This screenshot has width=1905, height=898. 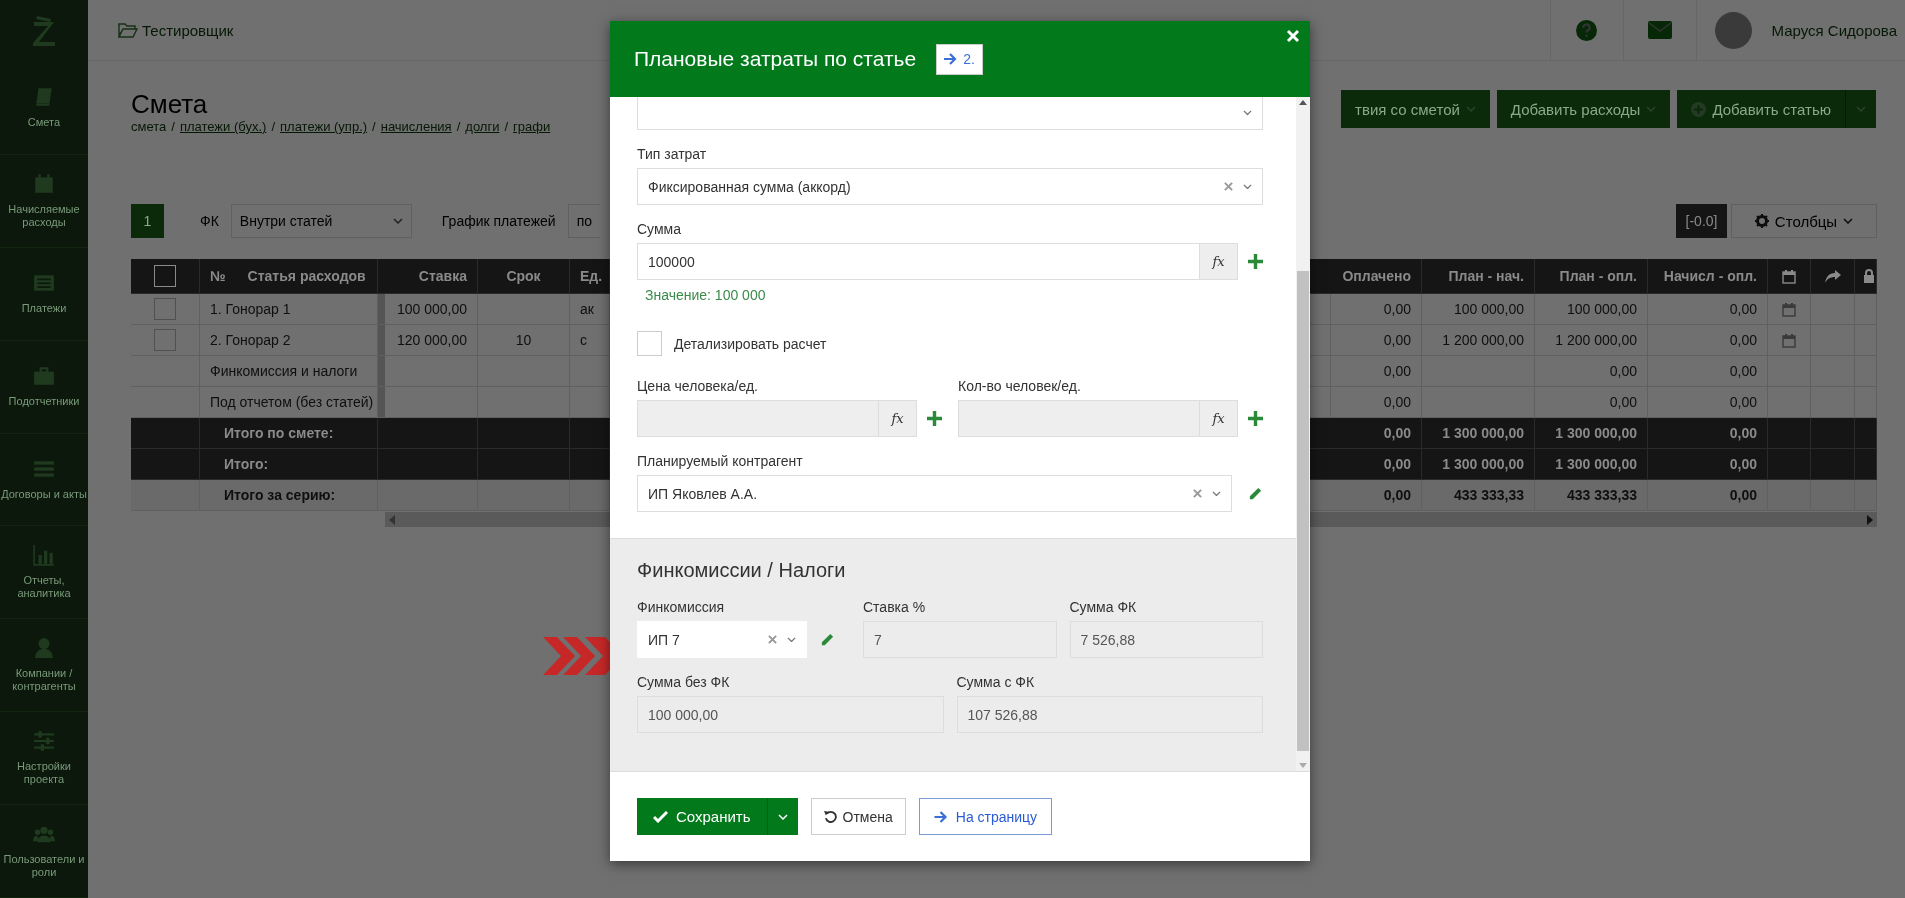 I want to click on sidebar-item: Смета, so click(x=44, y=108).